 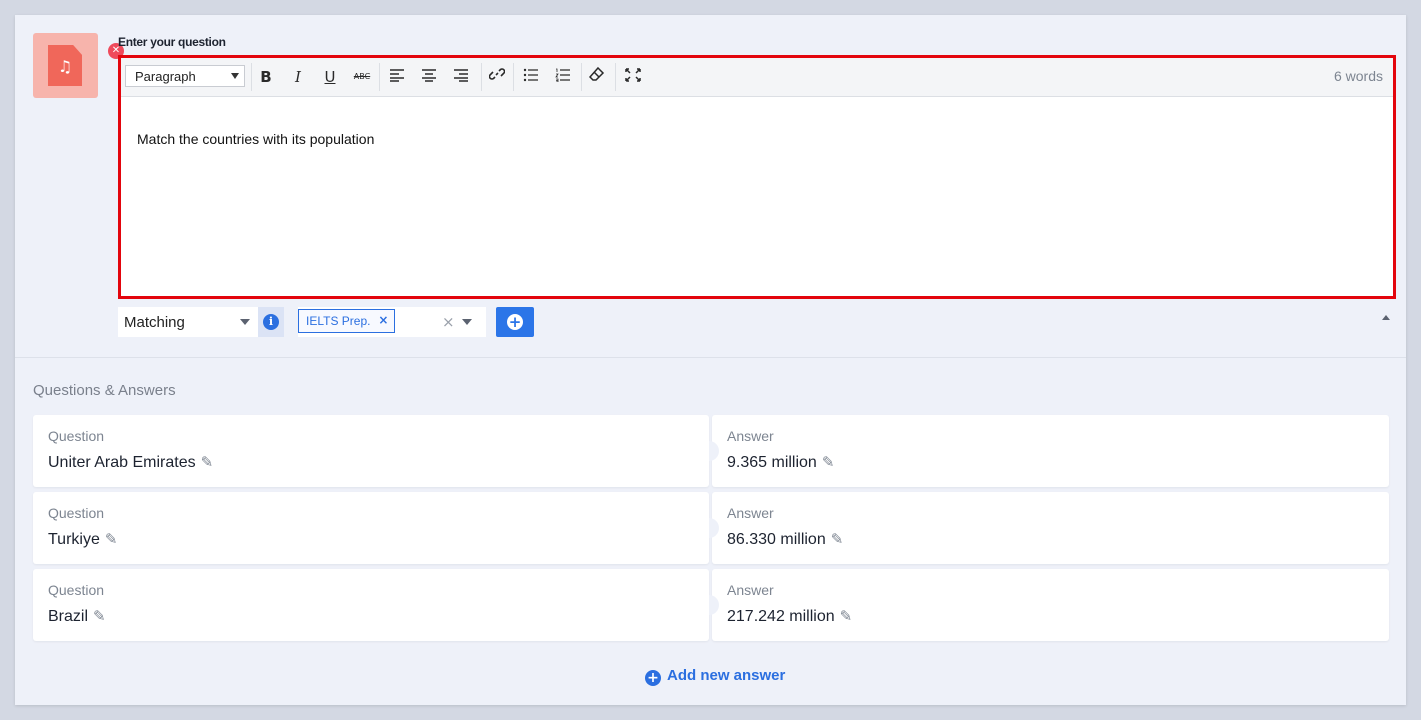 I want to click on tag-chip: IELTS Prep. ×, so click(x=347, y=321).